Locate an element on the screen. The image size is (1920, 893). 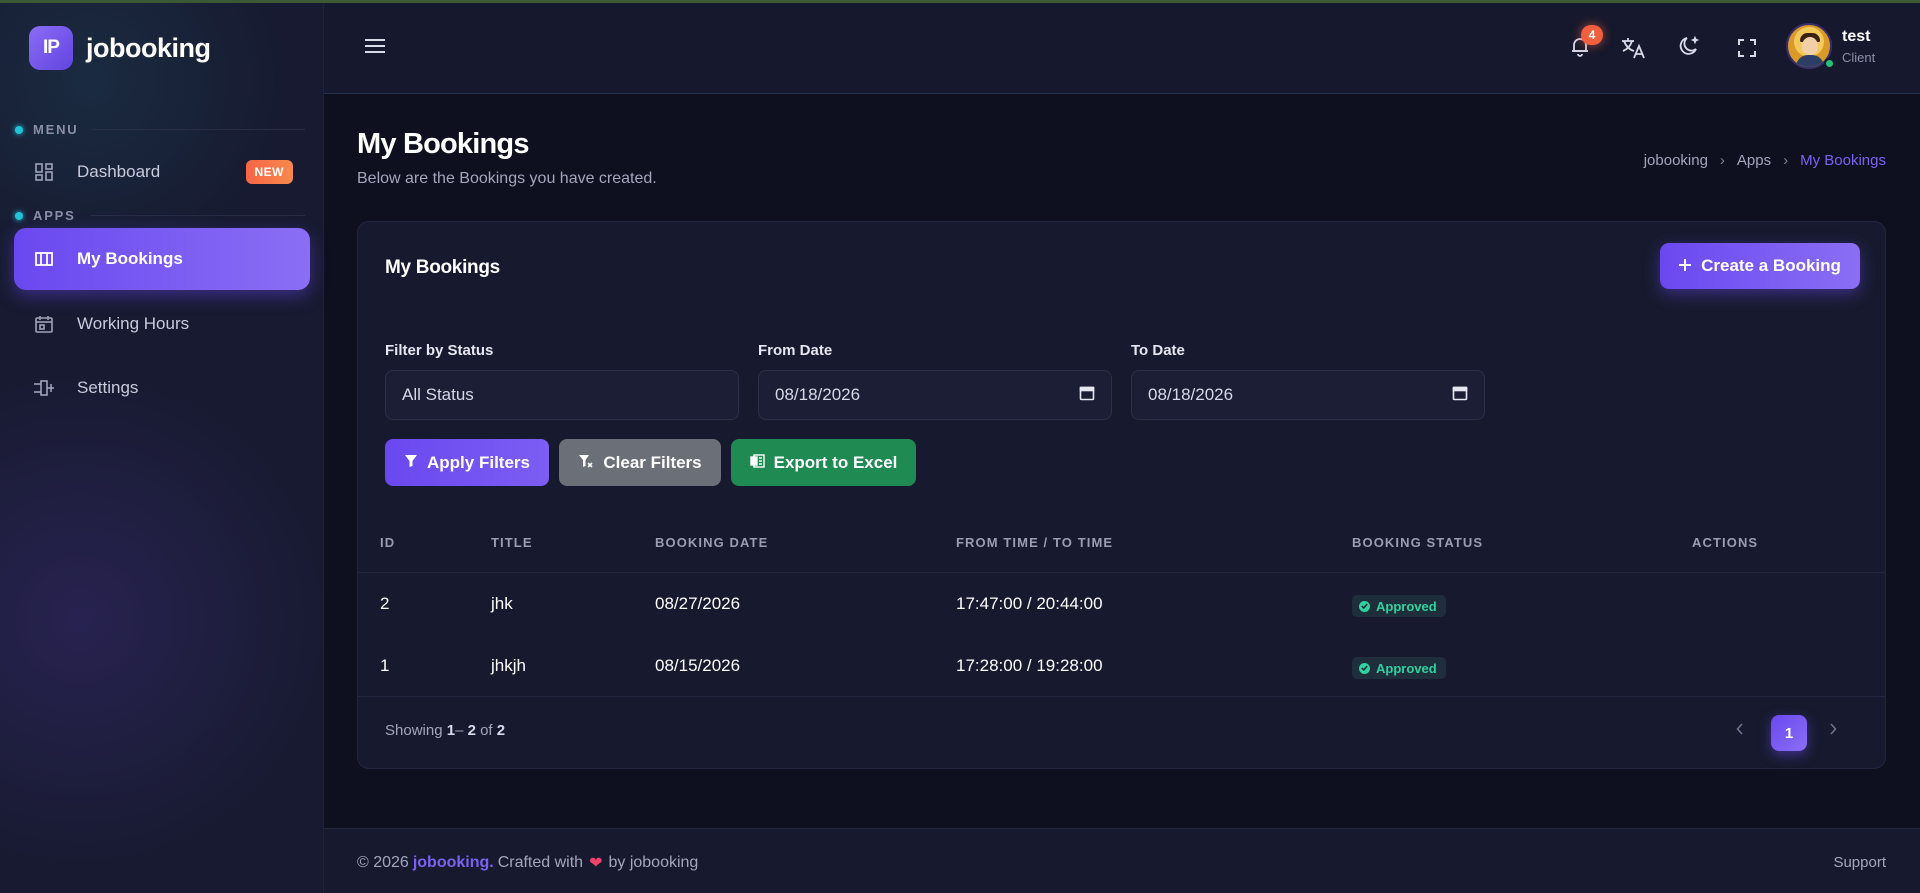
cell-id: 2 is located at coordinates (385, 603).